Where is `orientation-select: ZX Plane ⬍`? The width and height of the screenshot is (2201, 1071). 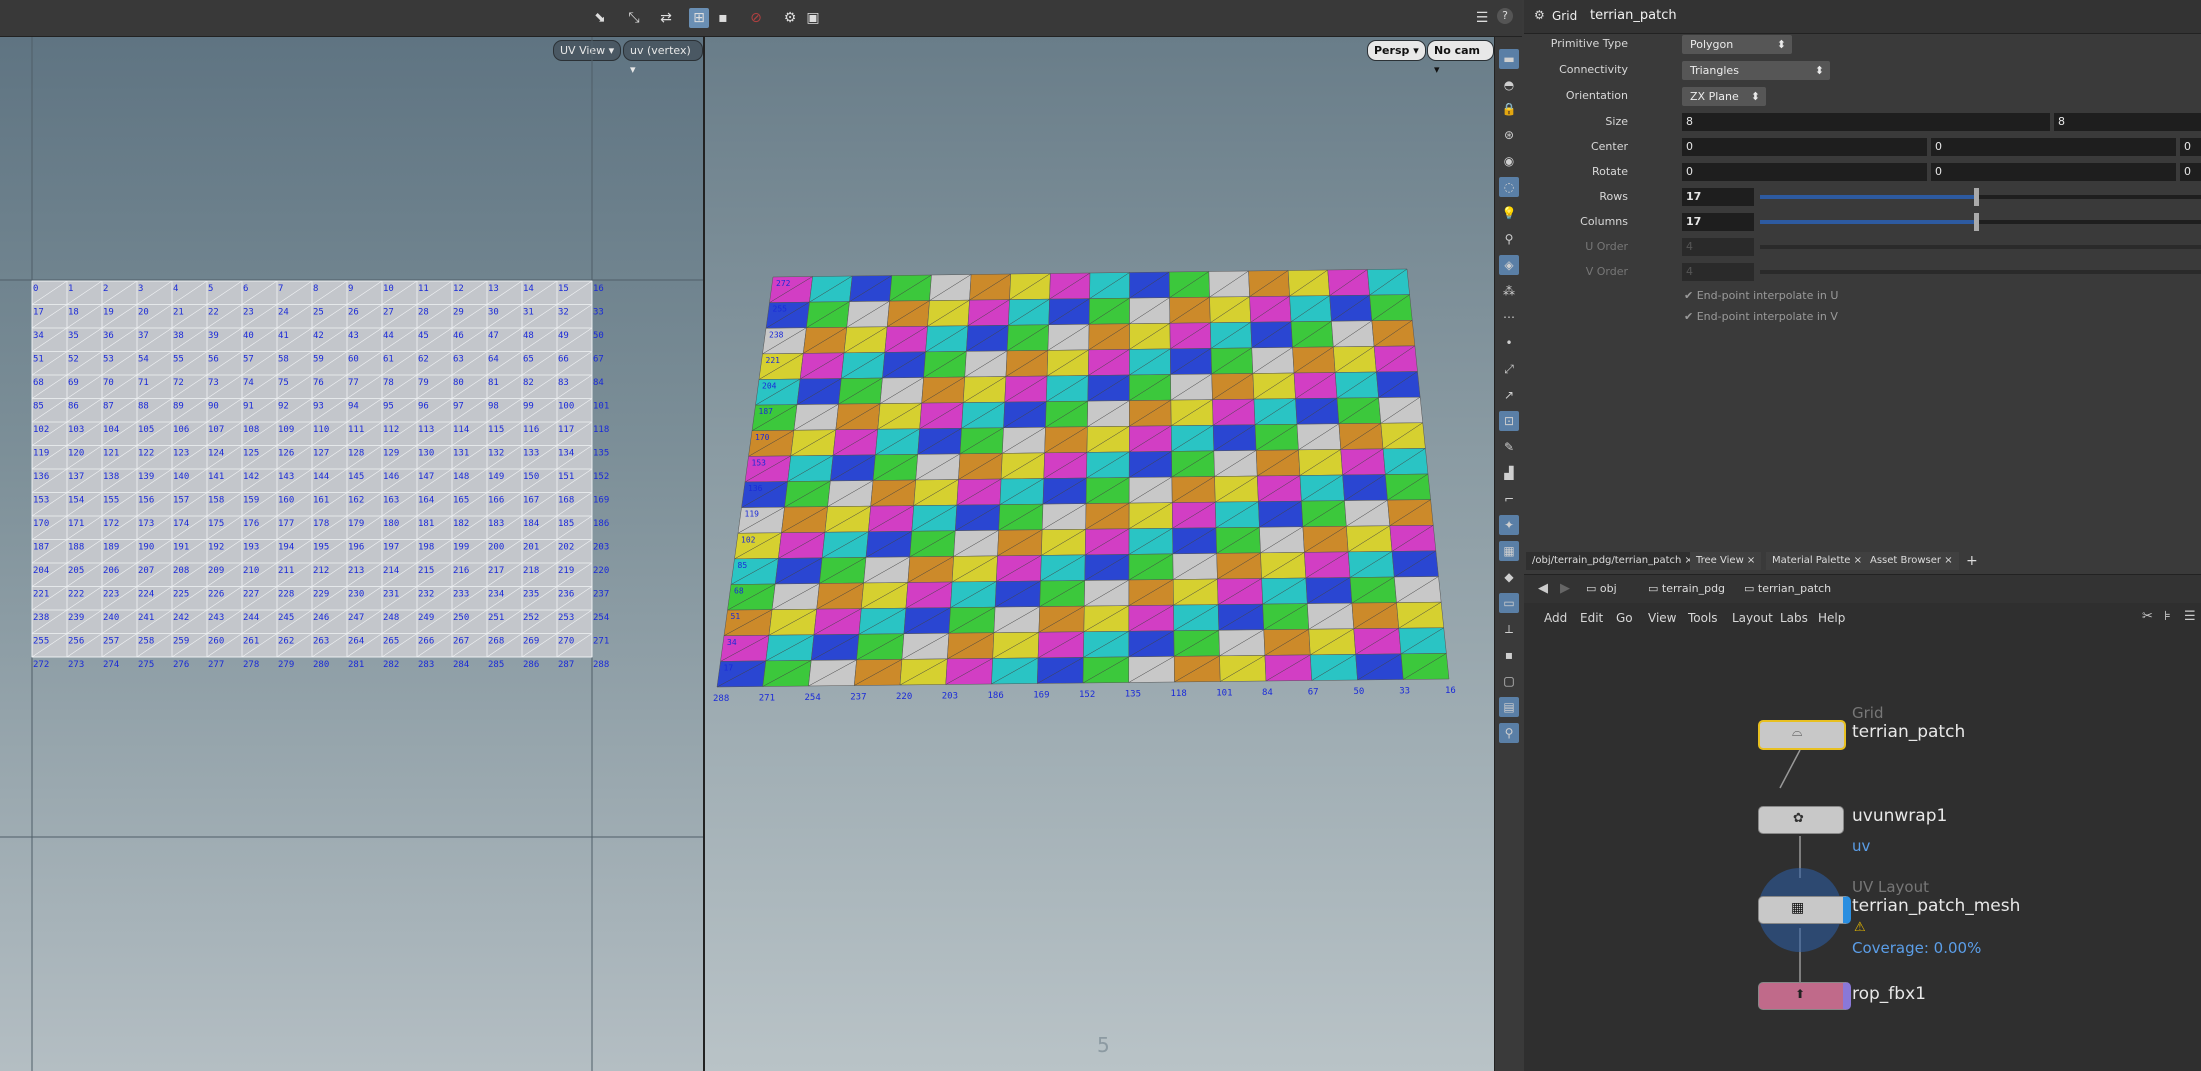 orientation-select: ZX Plane ⬍ is located at coordinates (1724, 96).